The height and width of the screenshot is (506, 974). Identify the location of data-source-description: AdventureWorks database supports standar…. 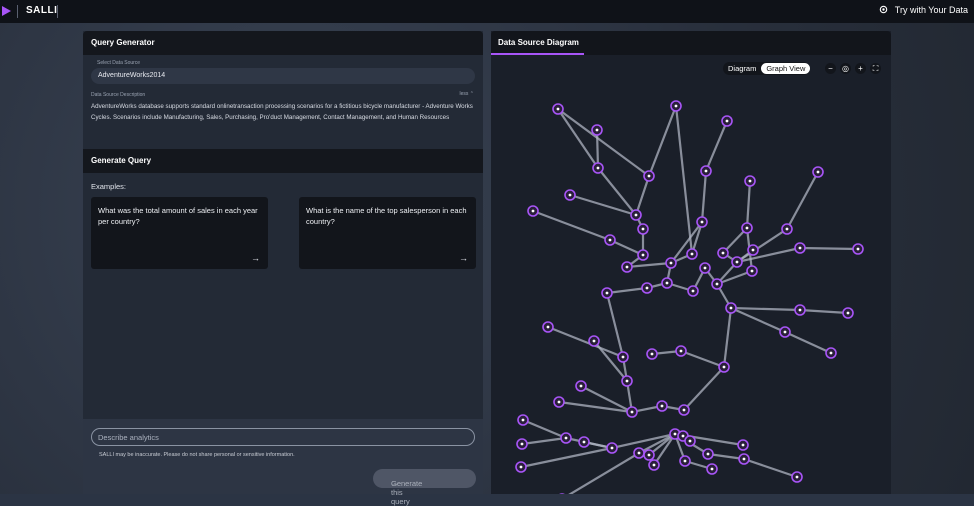
(282, 112).